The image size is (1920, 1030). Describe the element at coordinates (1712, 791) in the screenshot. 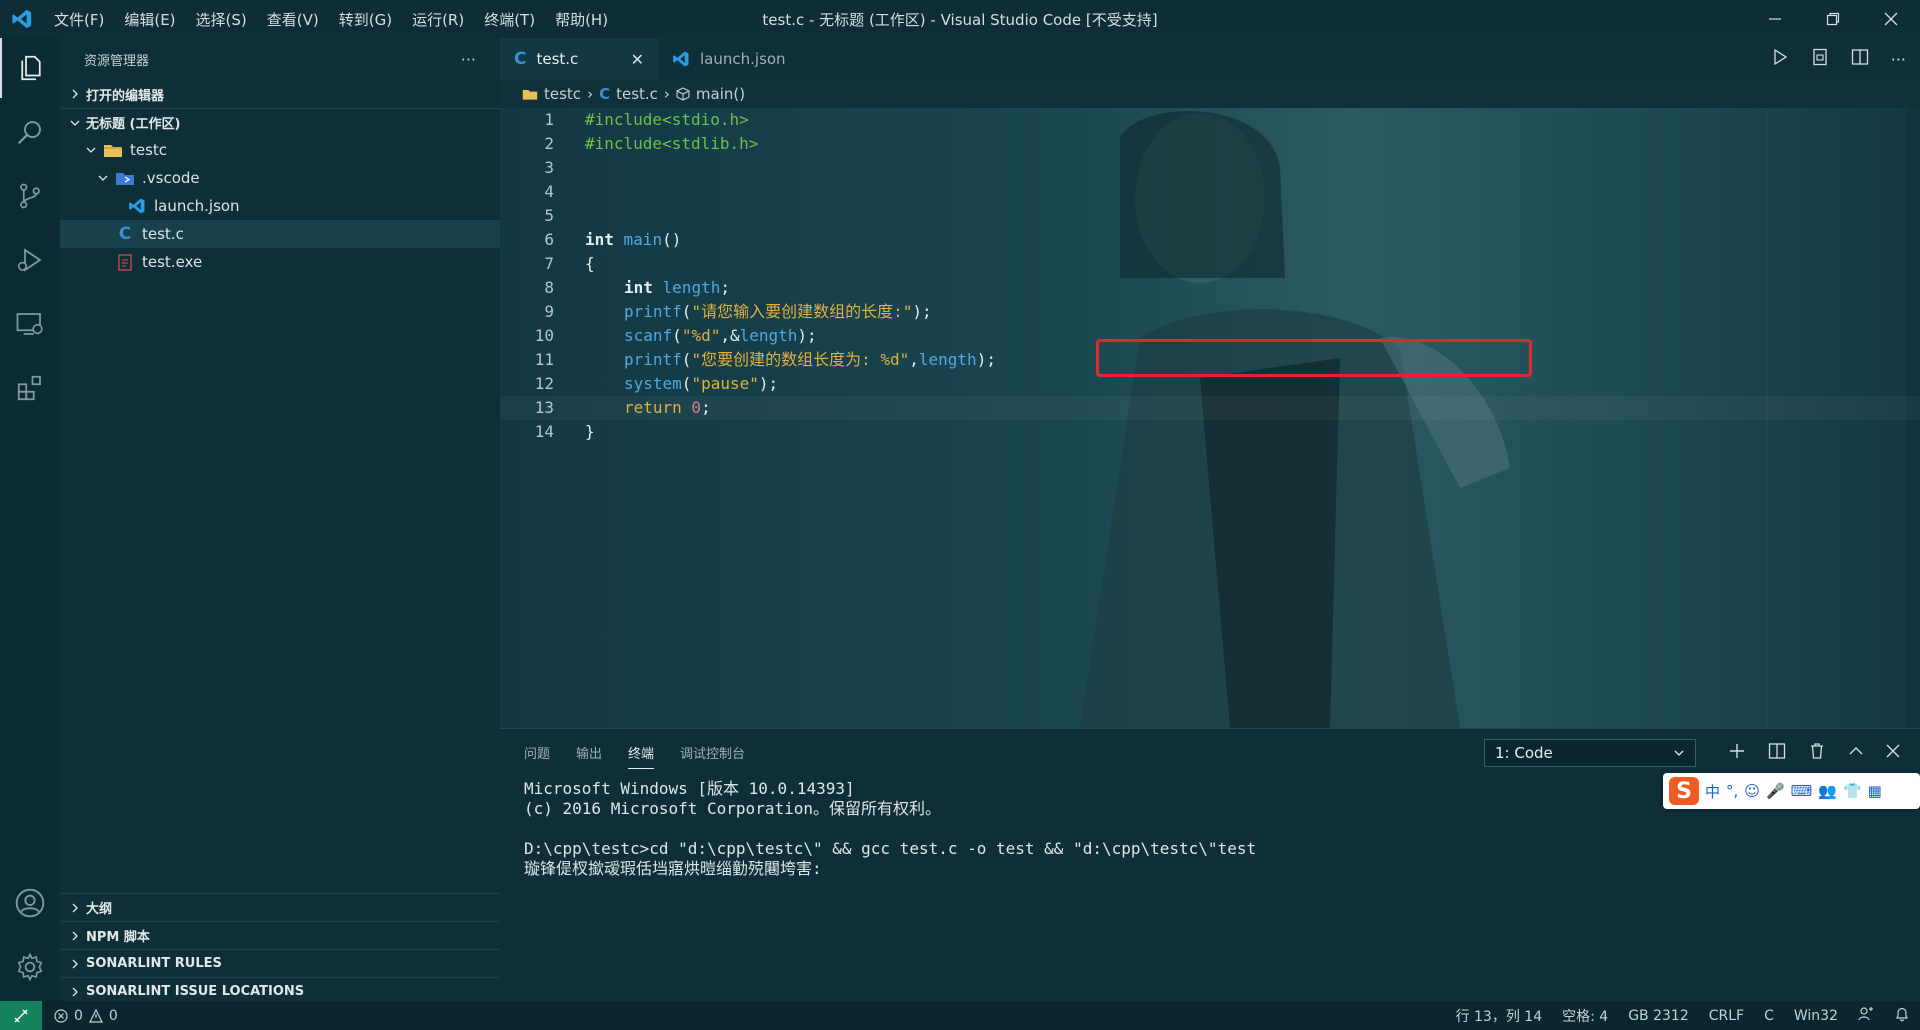

I see `ime-mode-zh: 中` at that location.